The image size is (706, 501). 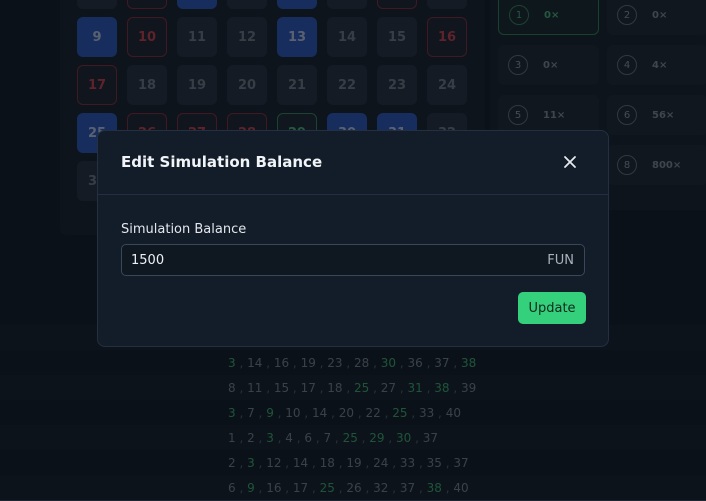 I want to click on update-button: Update, so click(x=552, y=308).